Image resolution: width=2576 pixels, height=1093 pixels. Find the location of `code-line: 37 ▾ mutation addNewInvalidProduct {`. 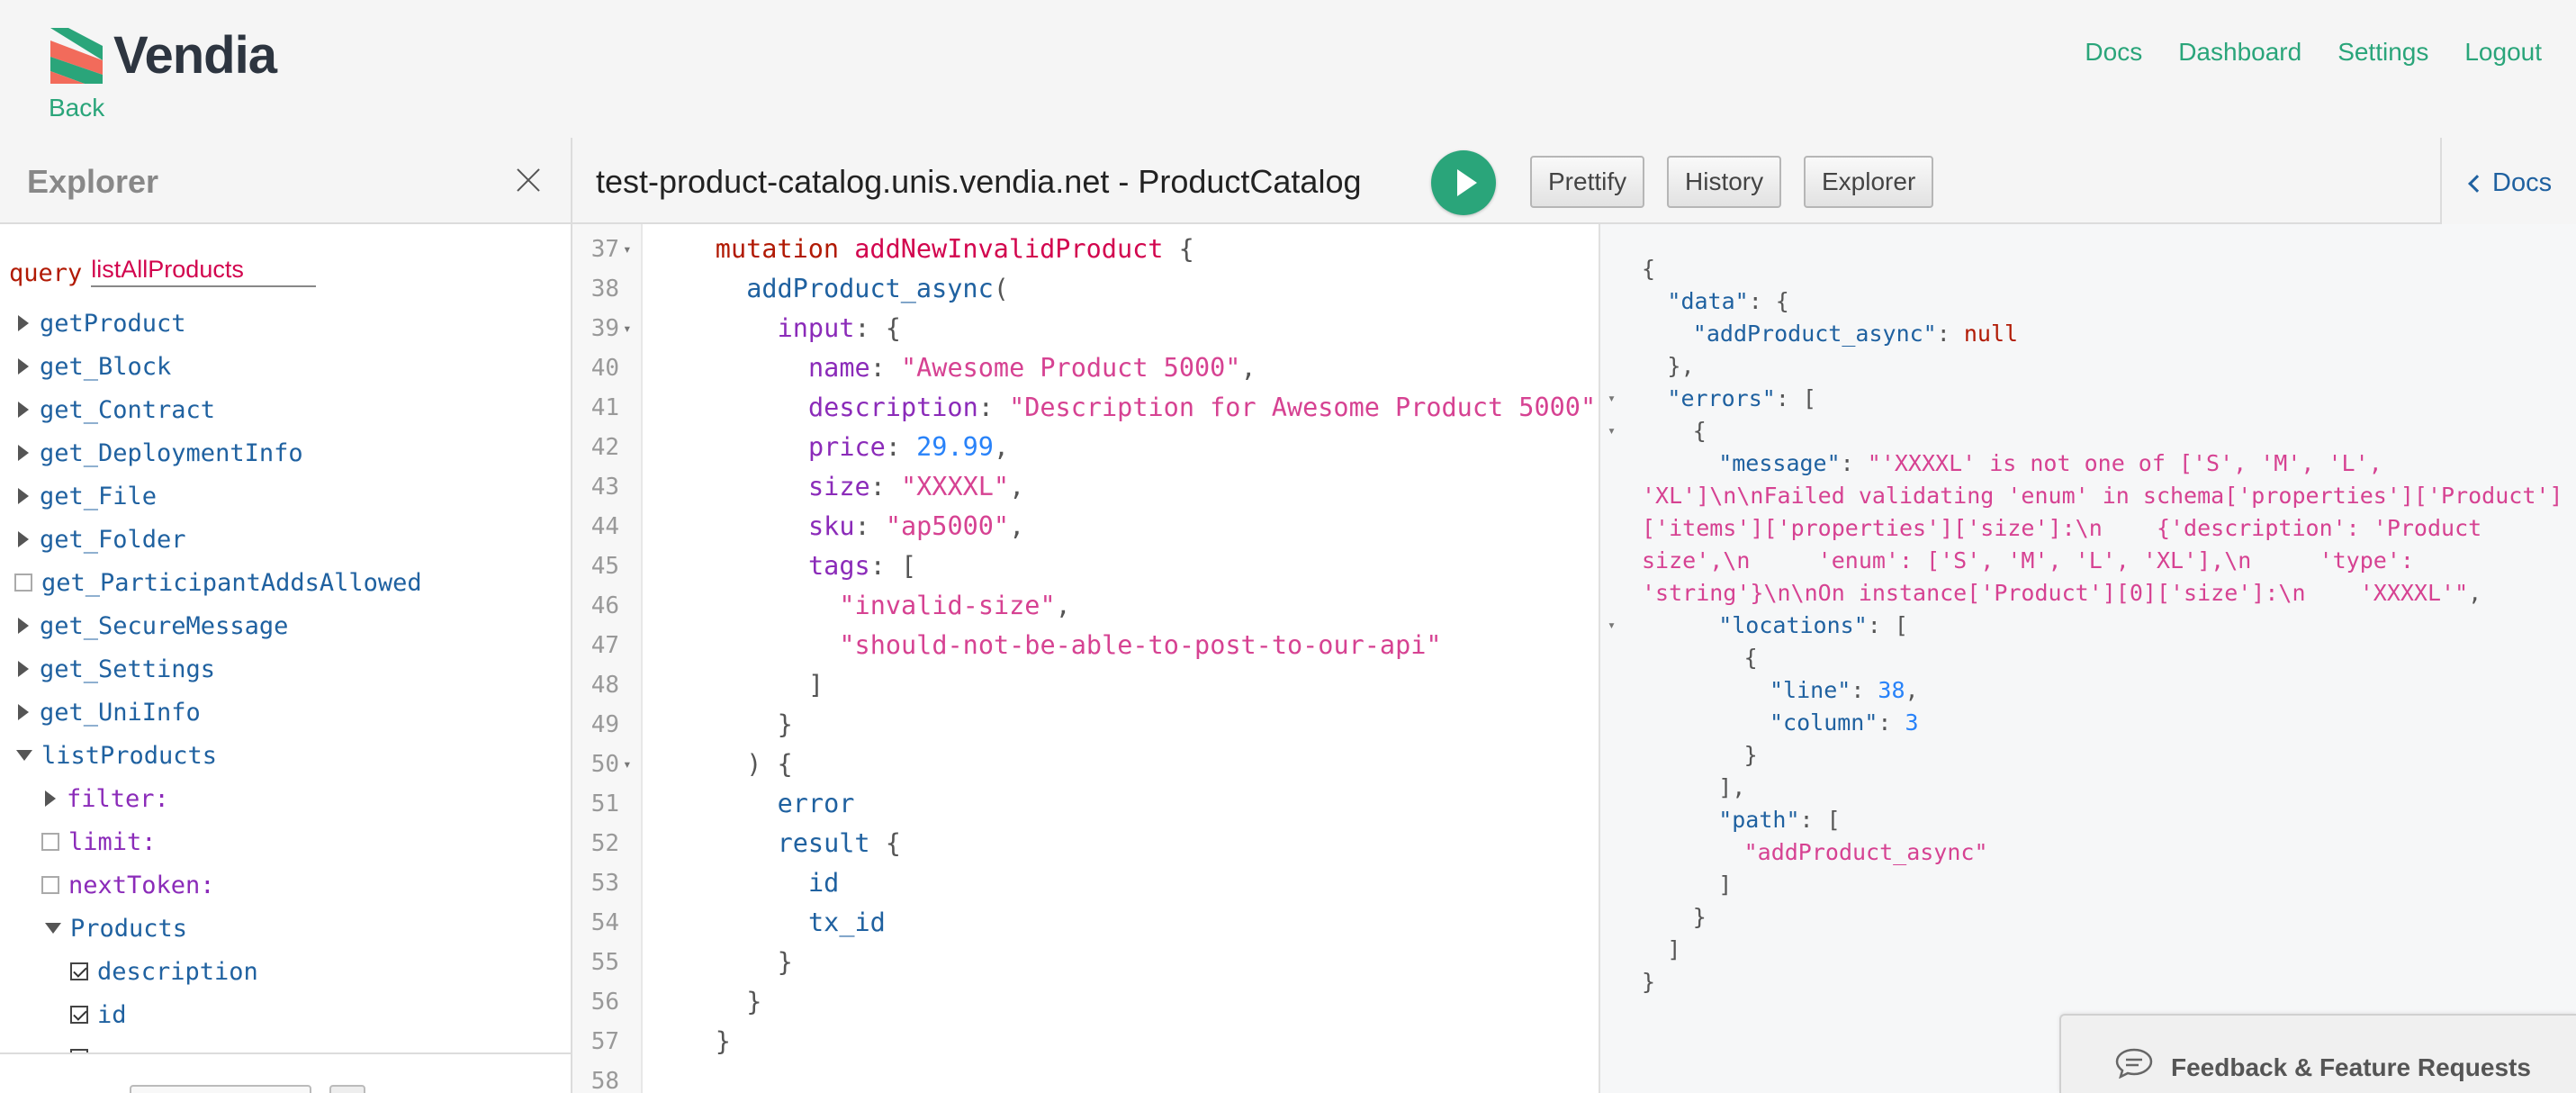

code-line: 37 ▾ mutation addNewInvalidProduct { is located at coordinates (1085, 249).